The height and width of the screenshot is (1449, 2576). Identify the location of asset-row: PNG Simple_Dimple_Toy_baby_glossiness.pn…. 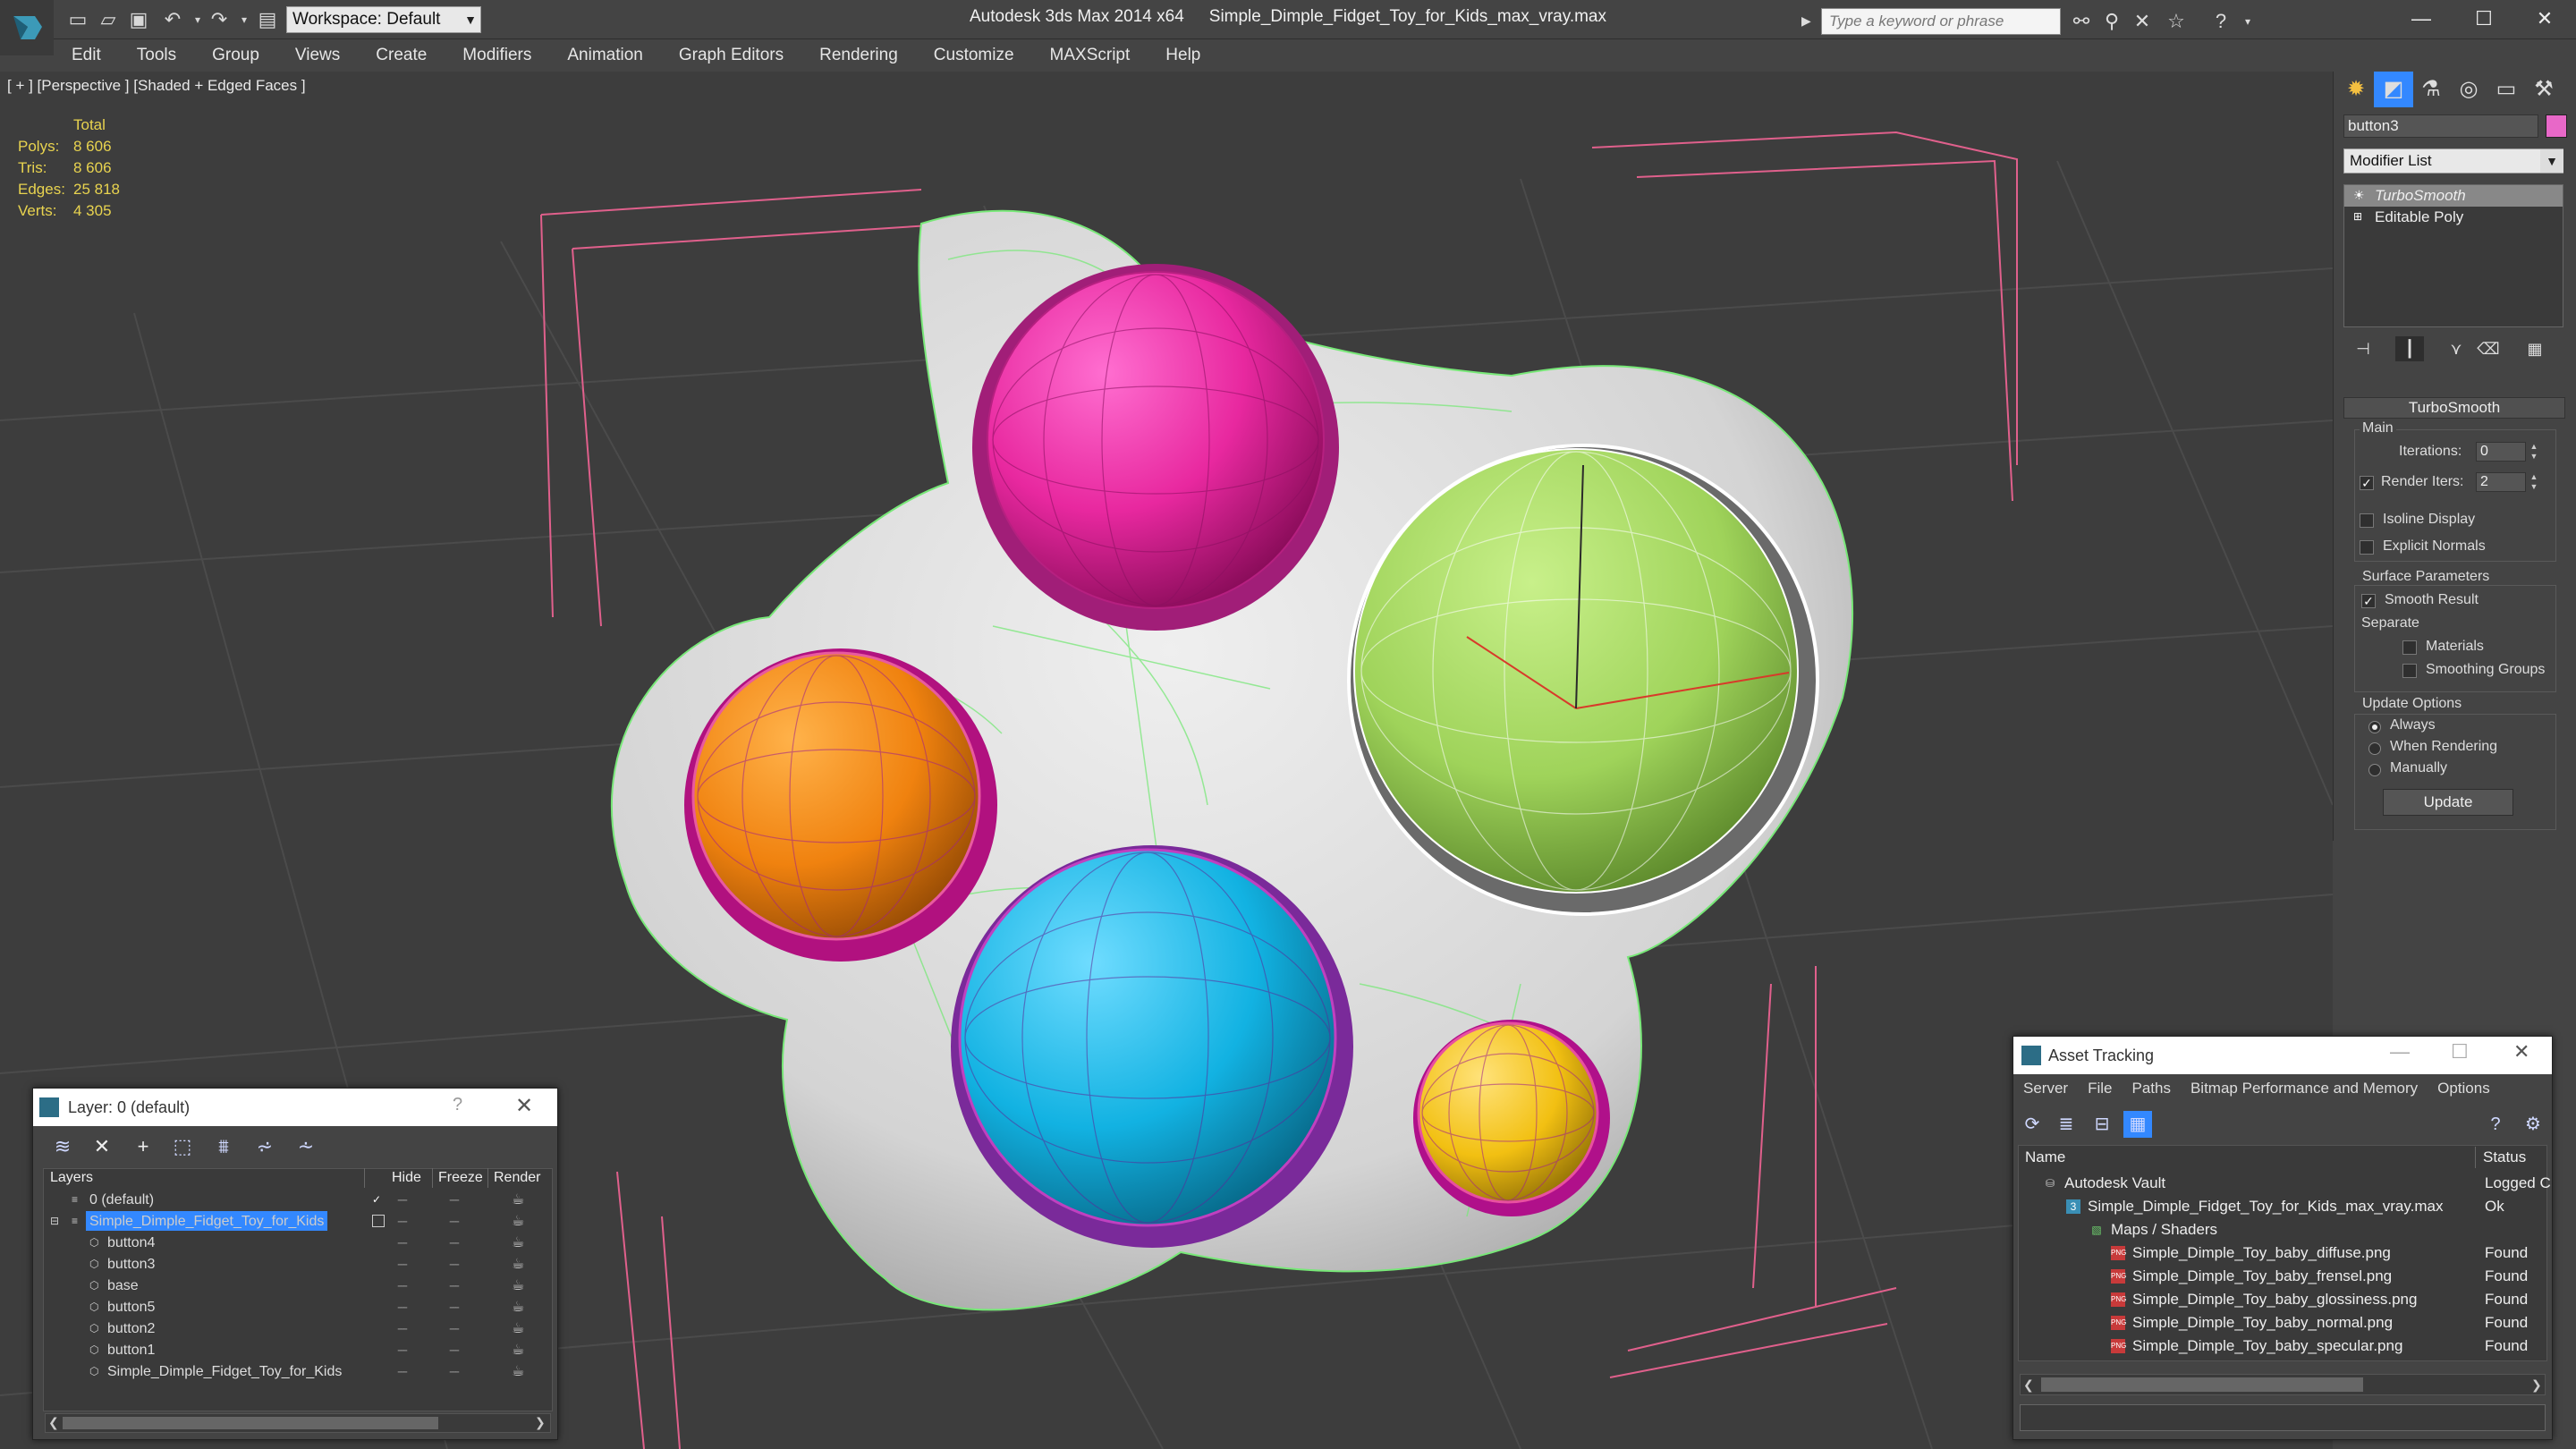
(2283, 1299).